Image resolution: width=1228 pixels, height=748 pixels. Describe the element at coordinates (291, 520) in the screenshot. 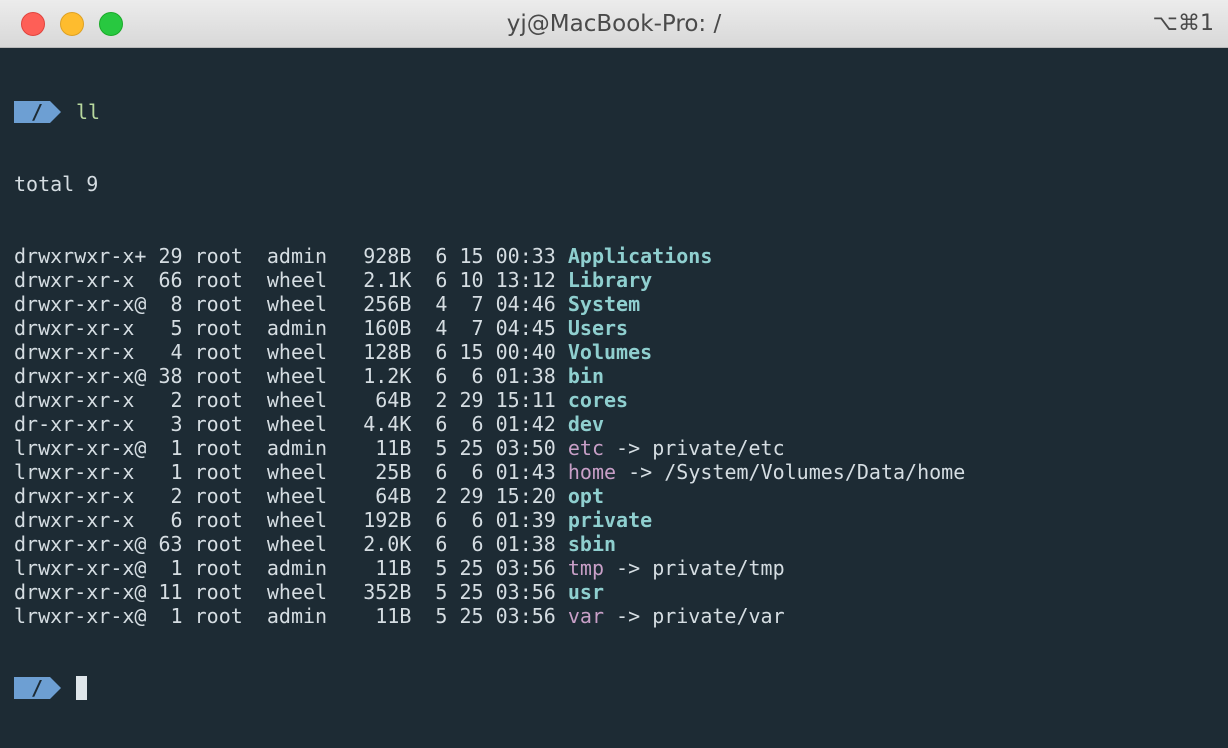

I see `file-meta: drwxr-xr-x 6 root wheel 192B 6 6 01:39` at that location.